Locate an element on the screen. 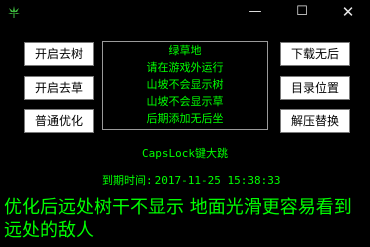 This screenshot has height=247, width=370. minimize-button: — is located at coordinates (255, 12).